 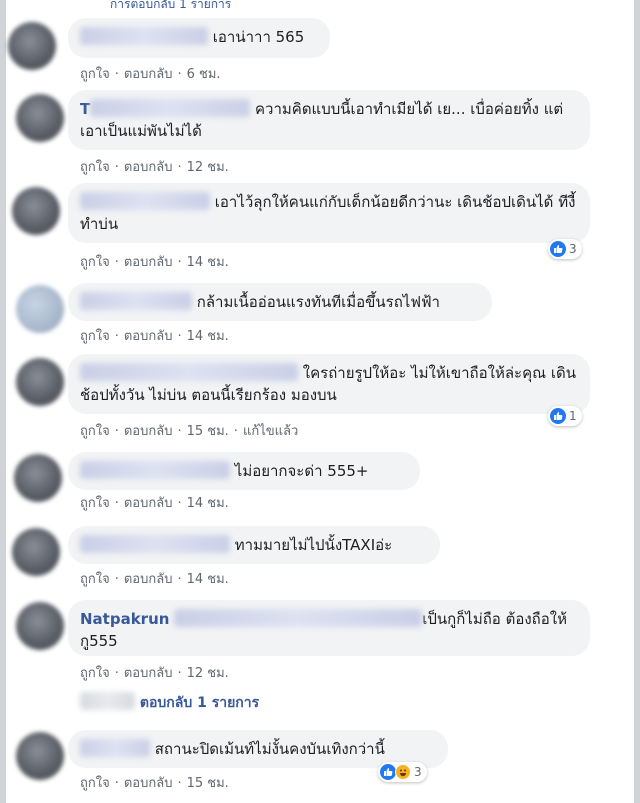 I want to click on frame-right-border, so click(x=637, y=401).